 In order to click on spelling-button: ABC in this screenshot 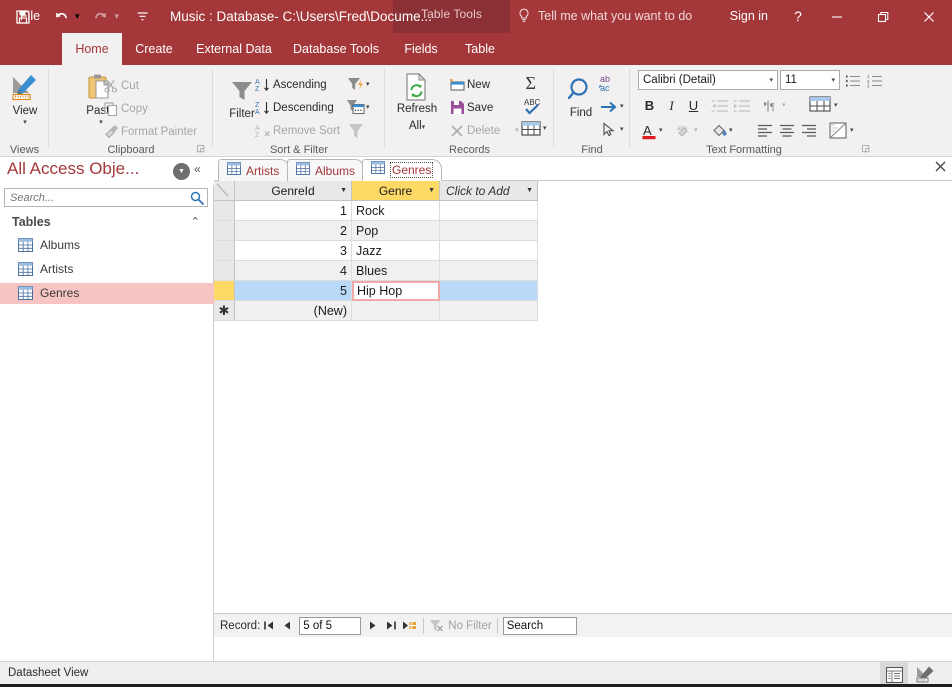, I will do `click(533, 105)`.